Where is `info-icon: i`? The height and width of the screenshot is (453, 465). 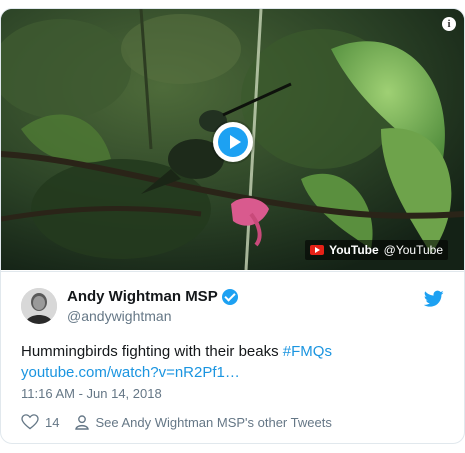
info-icon: i is located at coordinates (449, 24).